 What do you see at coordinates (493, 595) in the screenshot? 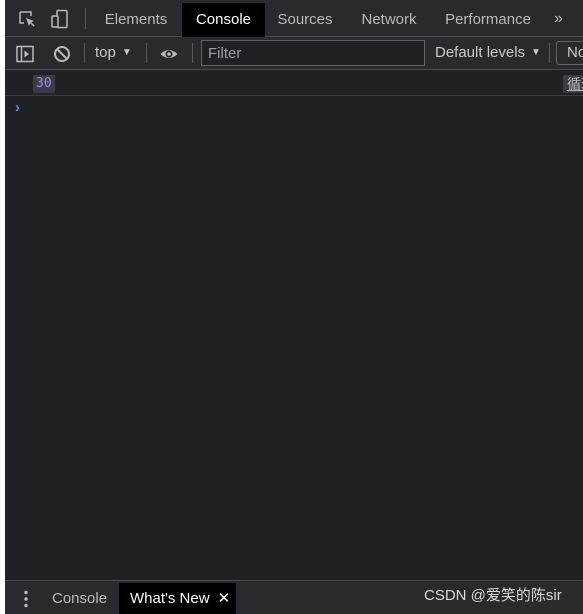
I see `watermark: CSDN @爱笑的陈sir` at bounding box center [493, 595].